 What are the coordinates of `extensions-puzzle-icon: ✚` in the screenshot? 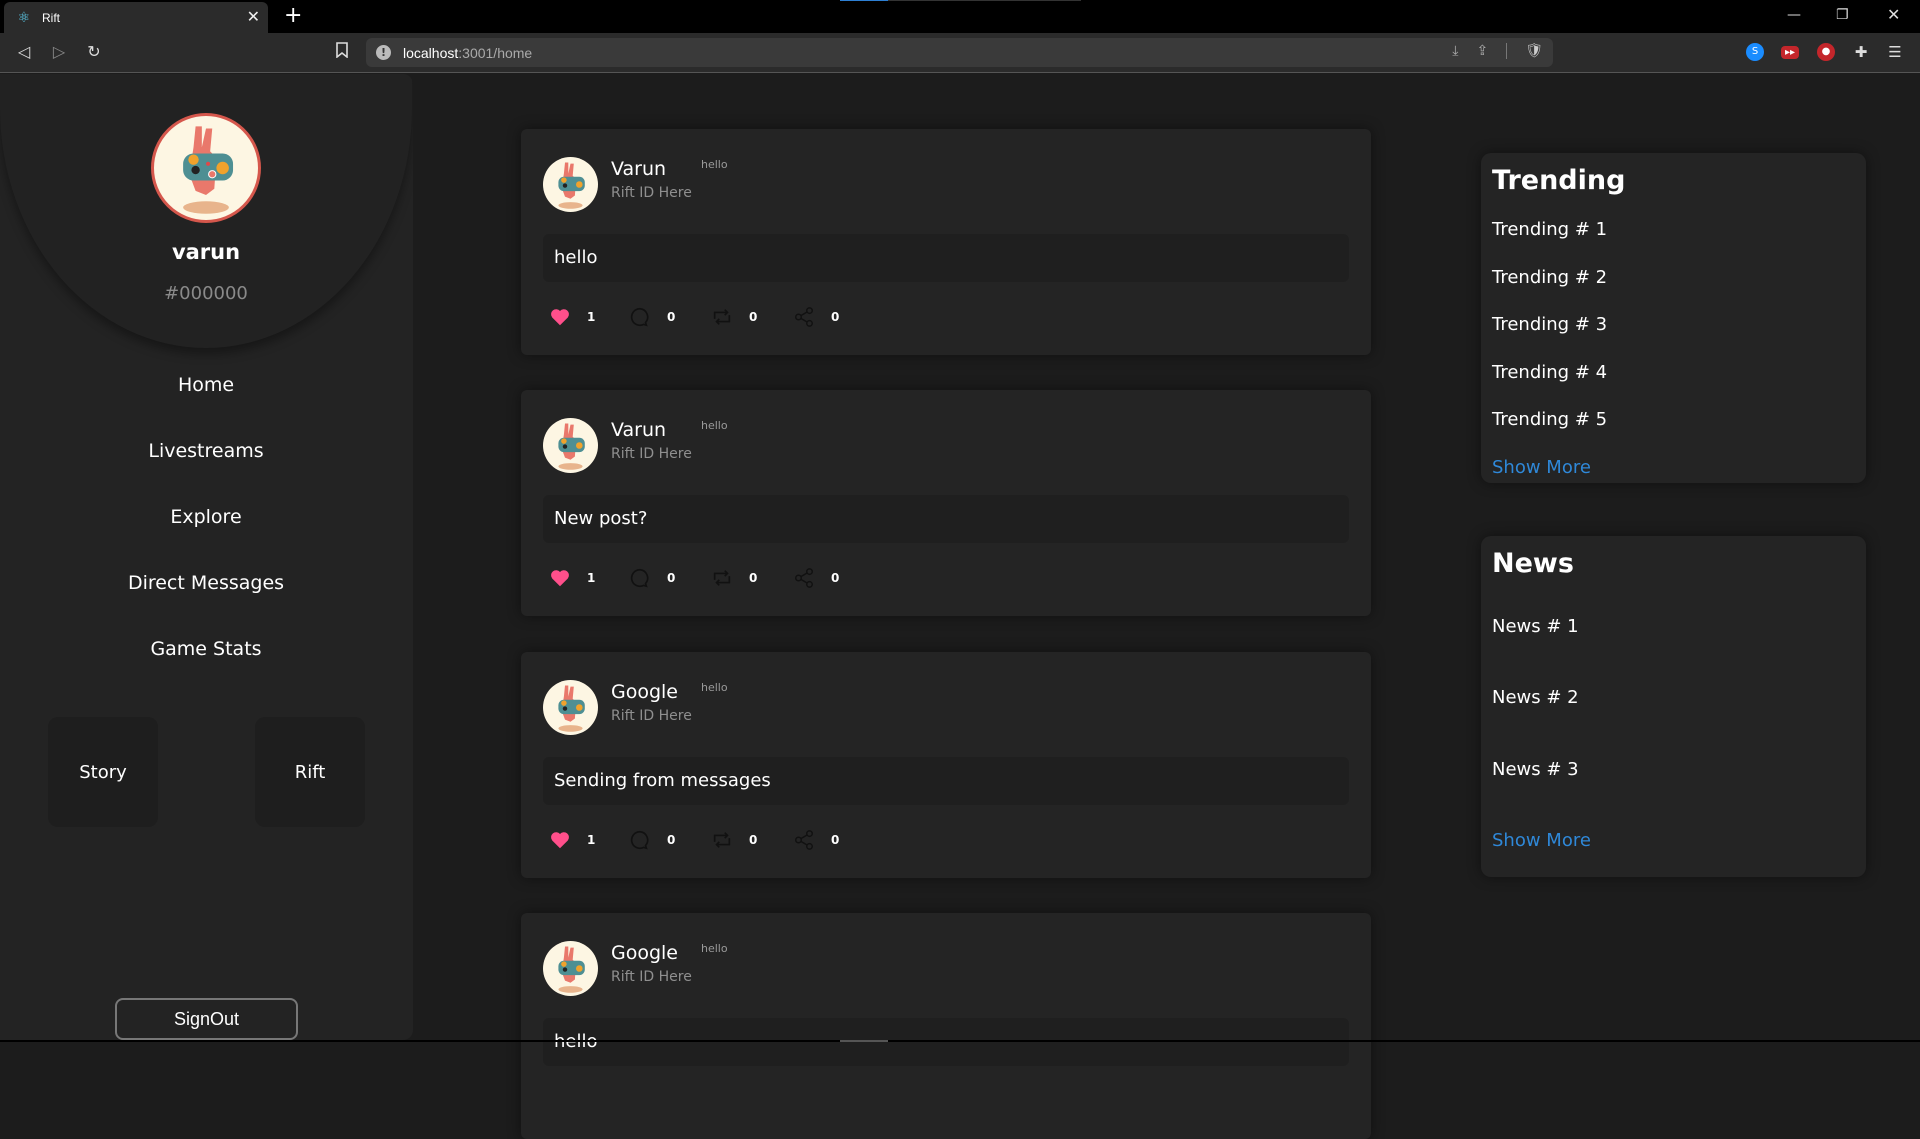 It's located at (1861, 52).